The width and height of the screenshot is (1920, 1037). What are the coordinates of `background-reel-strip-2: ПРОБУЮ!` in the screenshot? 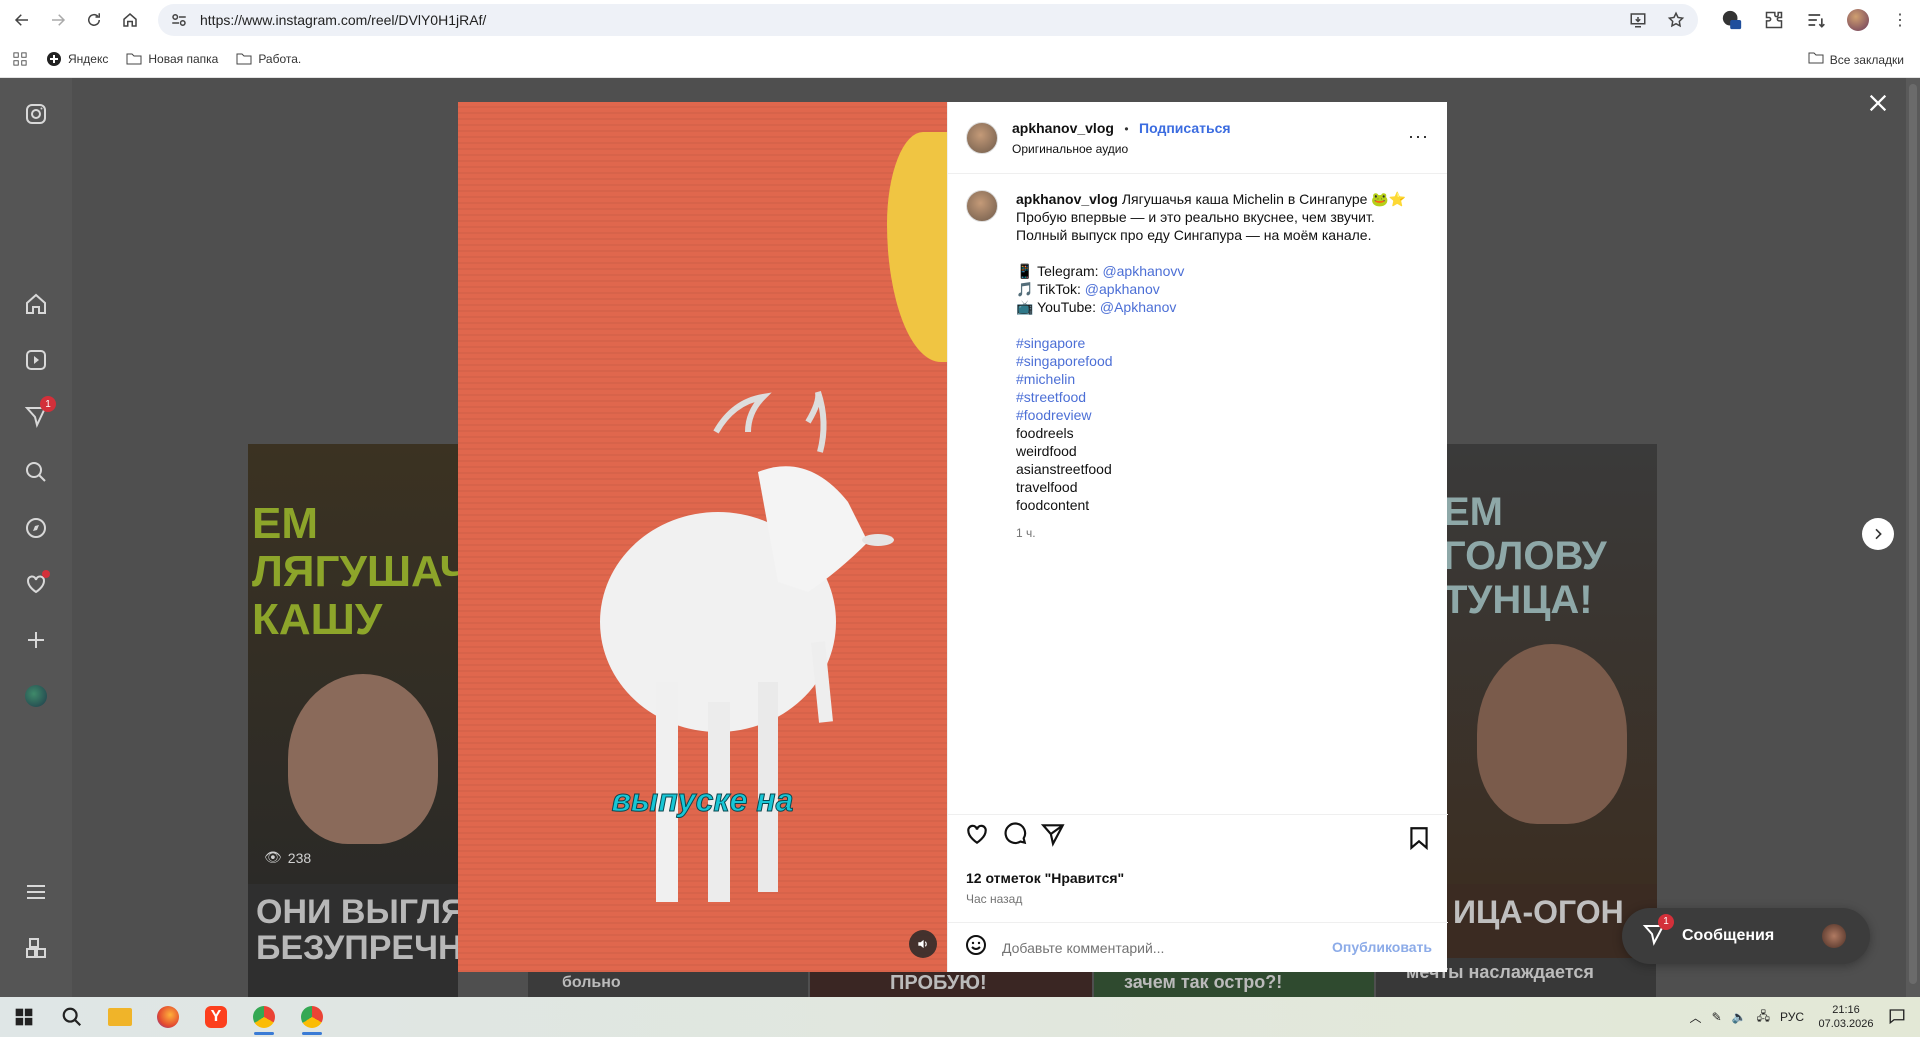 It's located at (951, 982).